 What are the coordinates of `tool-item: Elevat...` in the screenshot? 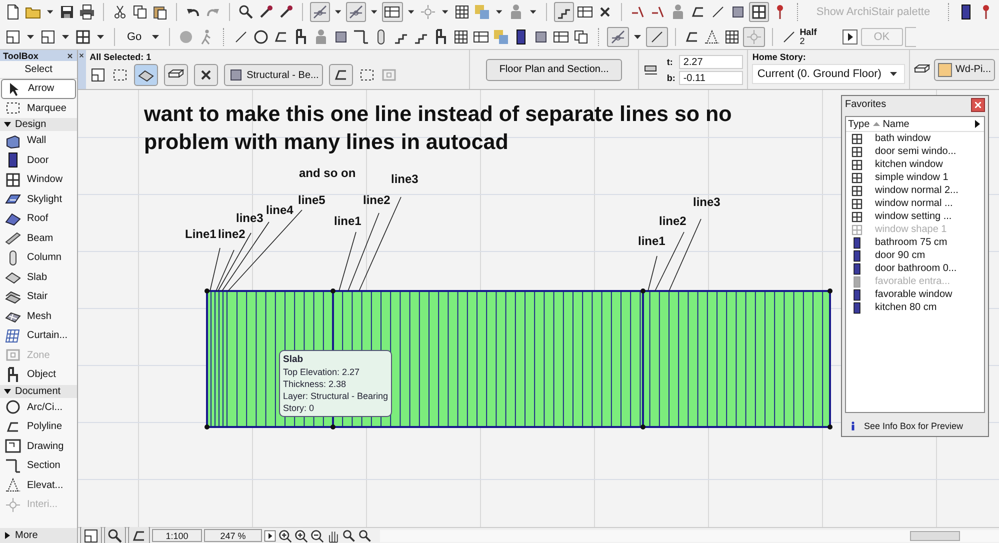 It's located at (38, 485).